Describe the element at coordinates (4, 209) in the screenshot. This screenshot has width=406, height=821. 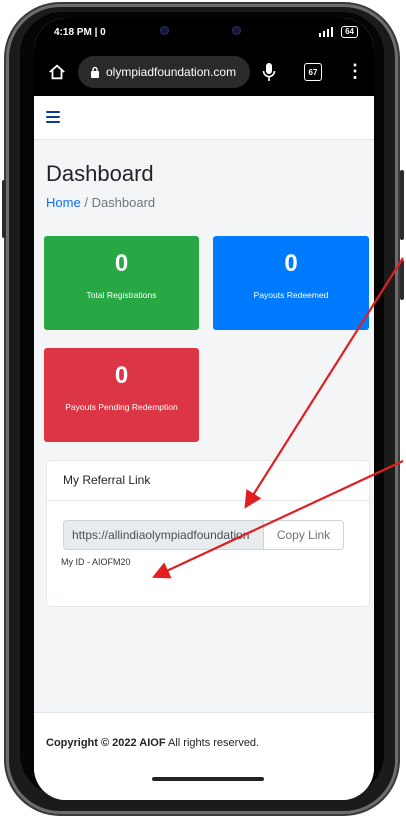
I see `phone-side-button-left` at that location.